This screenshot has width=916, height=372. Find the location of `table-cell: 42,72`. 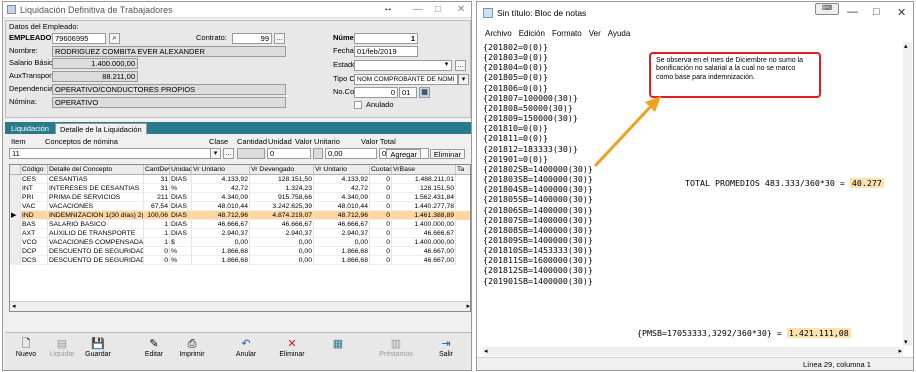

table-cell: 42,72 is located at coordinates (342, 188).